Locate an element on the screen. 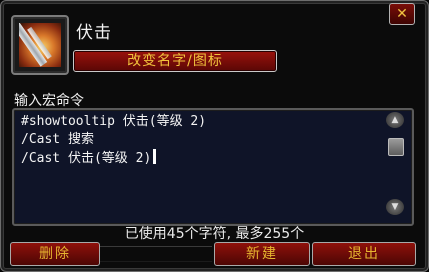  close-button: ✕ is located at coordinates (402, 14).